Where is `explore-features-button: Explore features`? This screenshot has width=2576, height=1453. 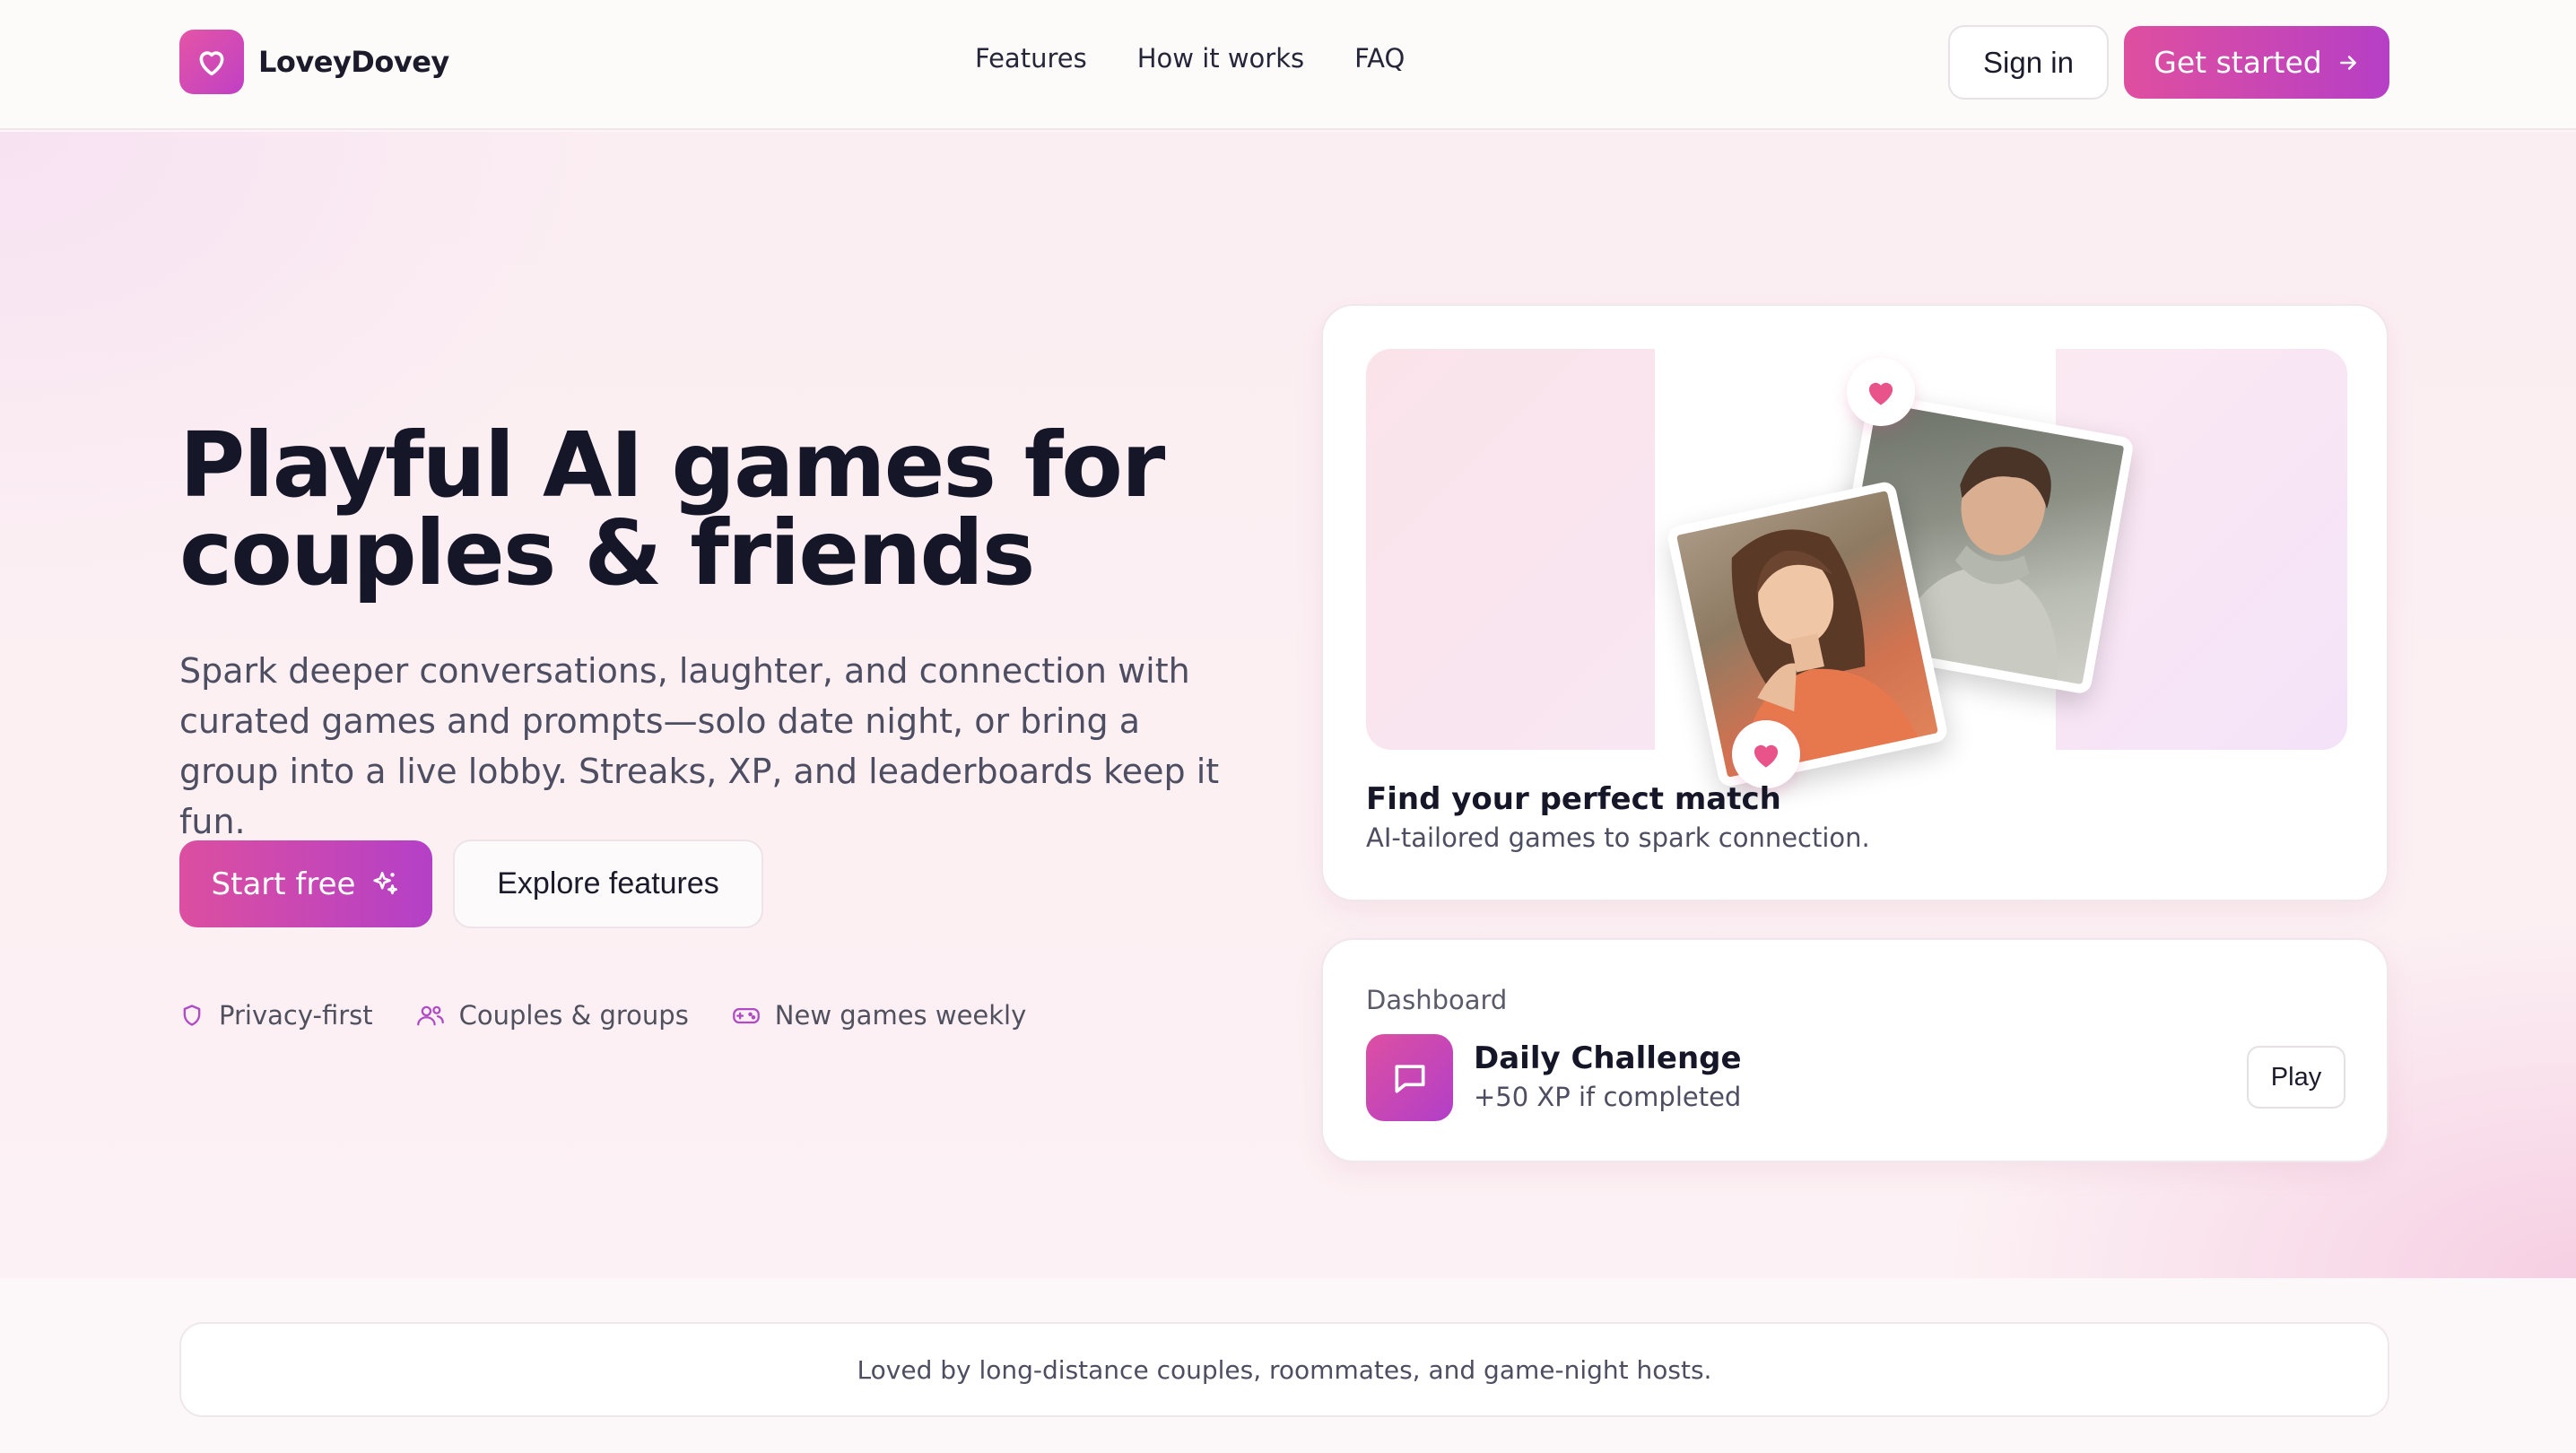
explore-features-button: Explore features is located at coordinates (608, 884).